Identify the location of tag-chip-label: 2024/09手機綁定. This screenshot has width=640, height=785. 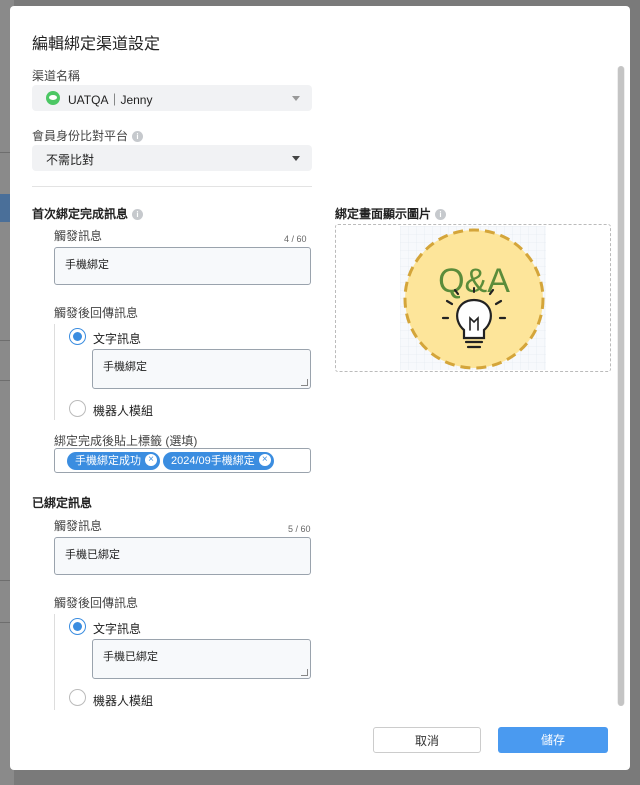
(213, 461).